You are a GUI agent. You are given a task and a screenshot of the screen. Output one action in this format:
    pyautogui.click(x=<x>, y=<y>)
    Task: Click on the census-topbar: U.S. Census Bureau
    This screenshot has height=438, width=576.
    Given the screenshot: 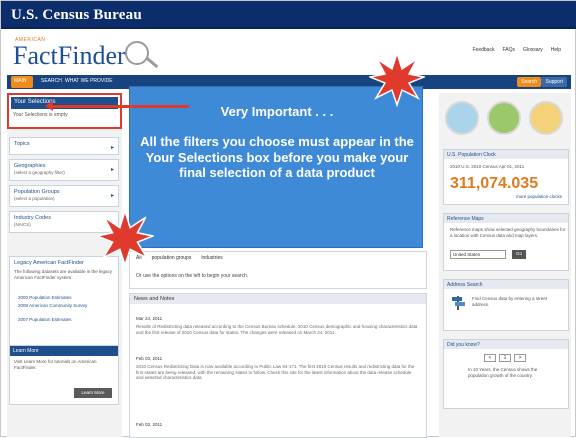 What is the action you would take?
    pyautogui.click(x=288, y=15)
    